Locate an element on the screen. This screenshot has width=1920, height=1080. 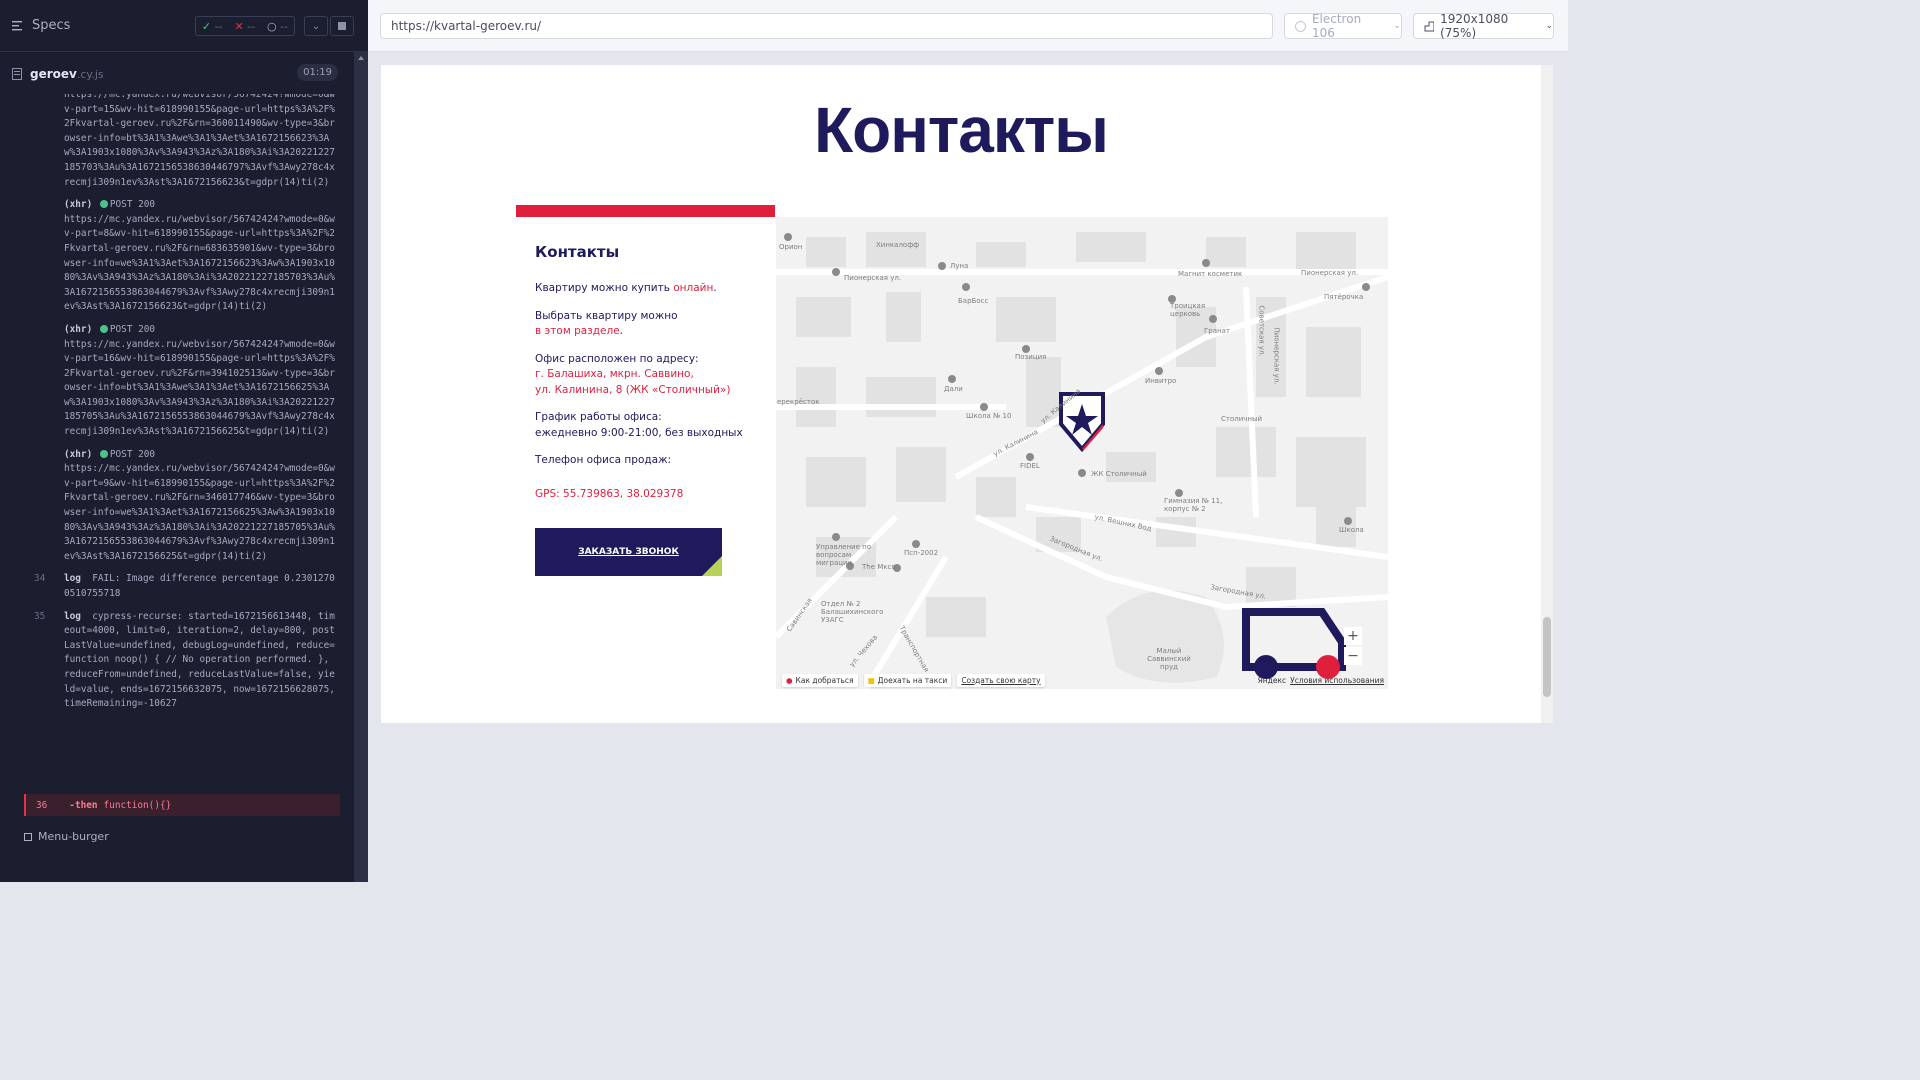
test-title-menu-burger: Menu-burger is located at coordinates (66, 836).